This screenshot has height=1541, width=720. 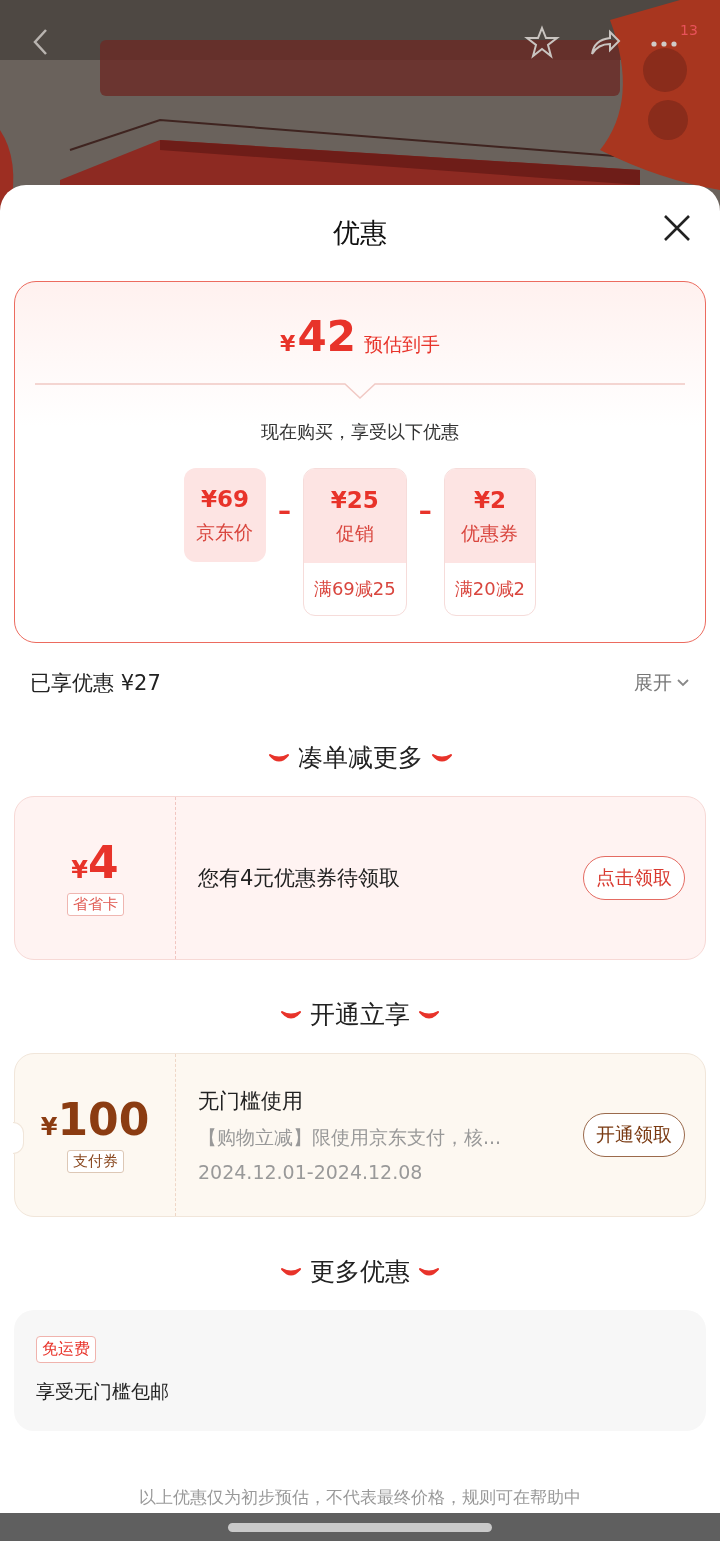 What do you see at coordinates (95, 904) in the screenshot?
I see `coupon-tag: 省省卡` at bounding box center [95, 904].